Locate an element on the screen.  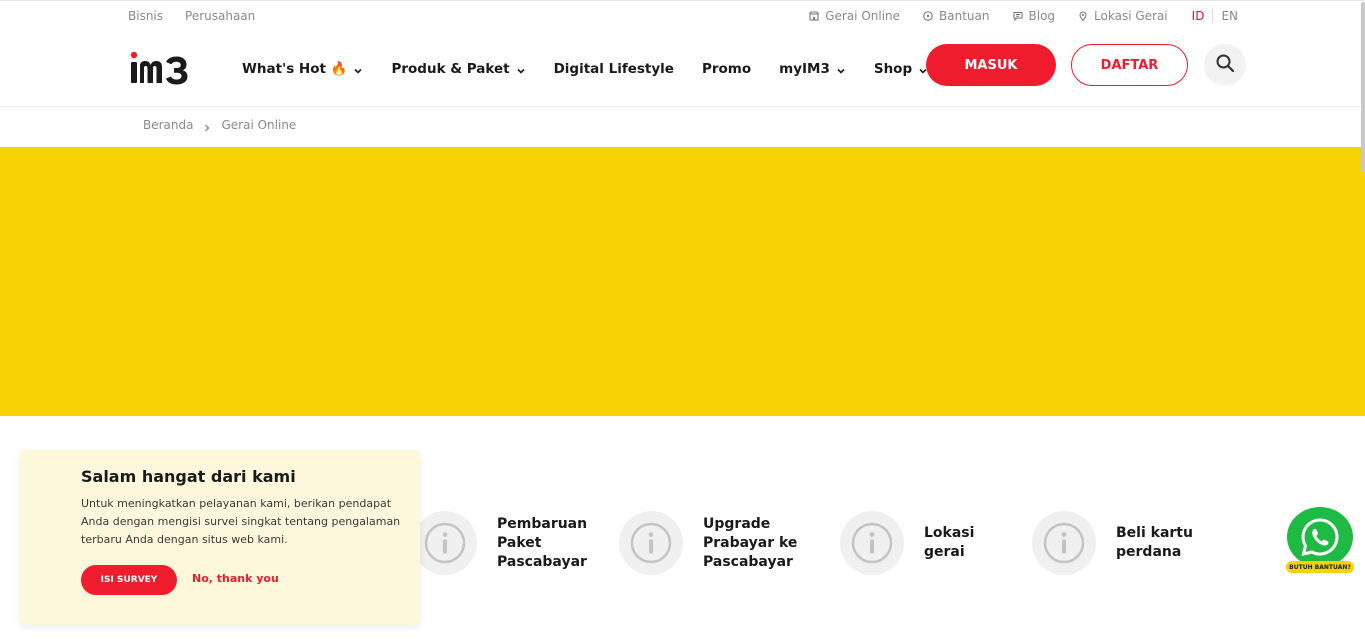
menu-shop: Shop is located at coordinates (901, 69).